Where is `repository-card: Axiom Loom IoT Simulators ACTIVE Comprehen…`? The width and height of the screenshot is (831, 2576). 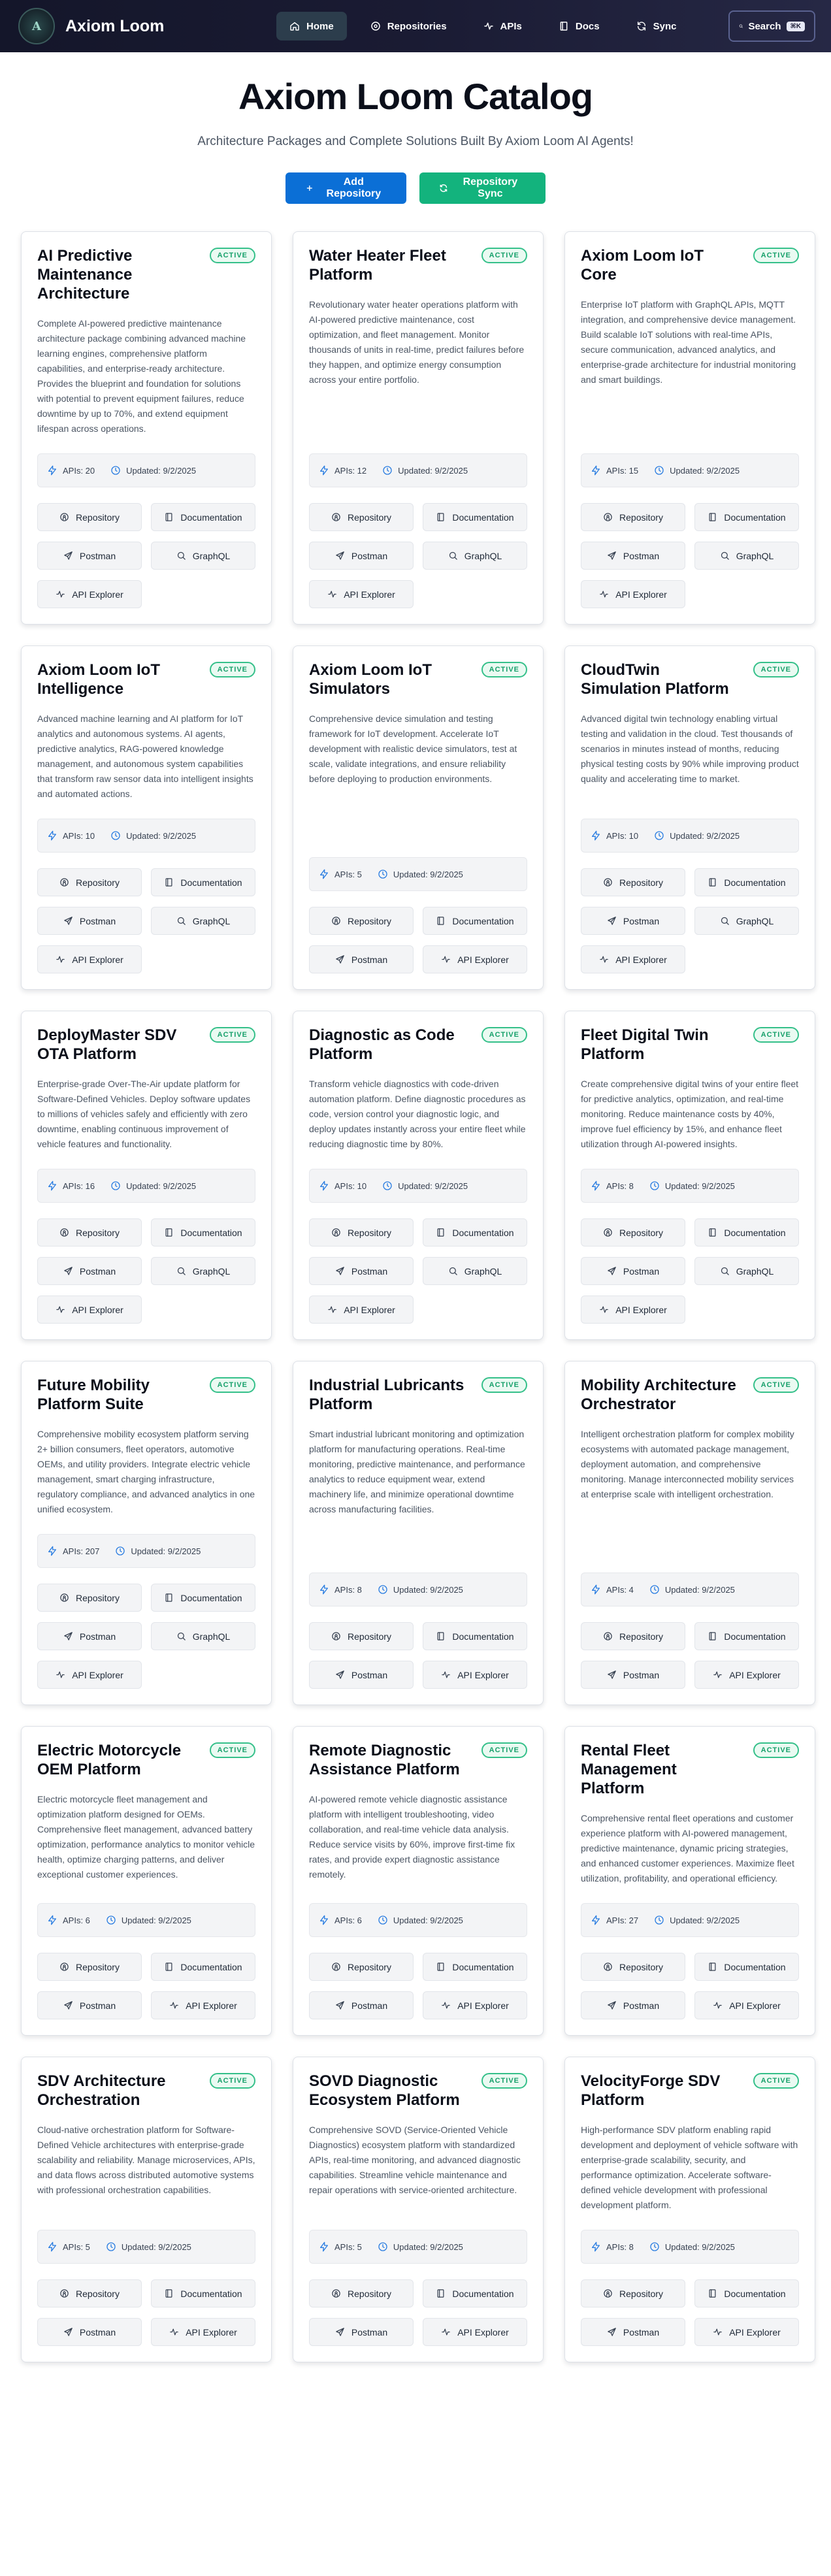 repository-card: Axiom Loom IoT Simulators ACTIVE Comprehen… is located at coordinates (418, 818).